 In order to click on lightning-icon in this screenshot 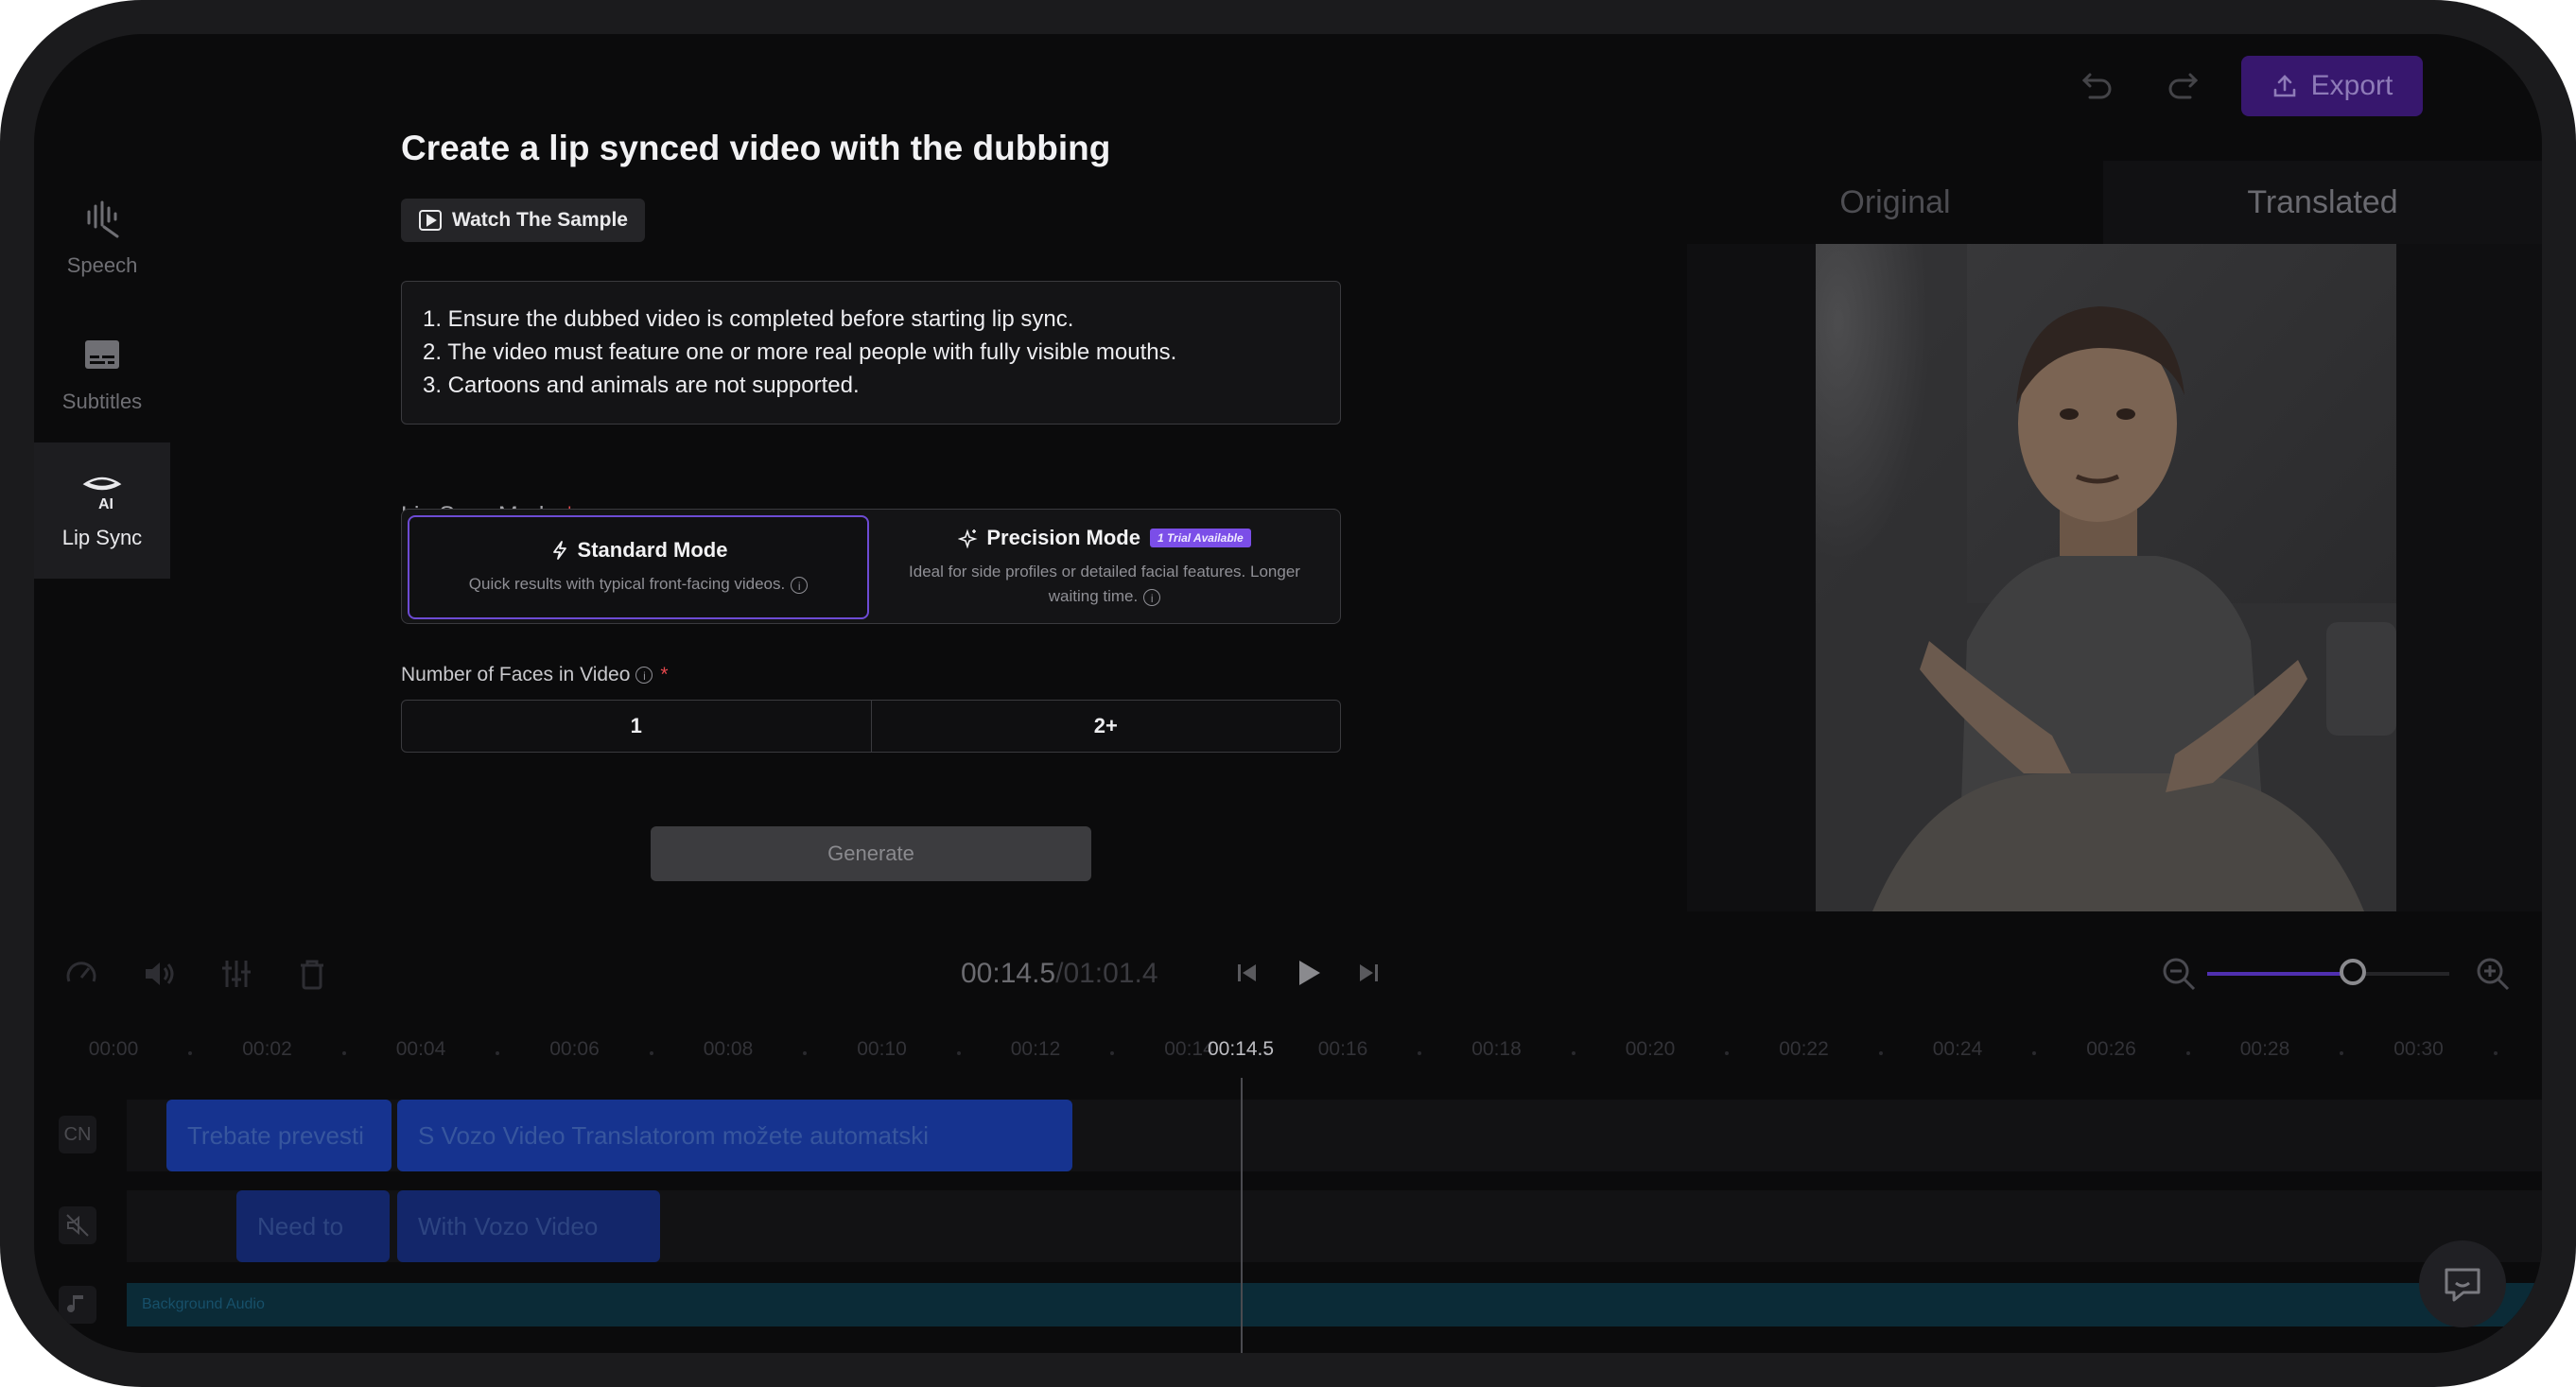, I will do `click(559, 550)`.